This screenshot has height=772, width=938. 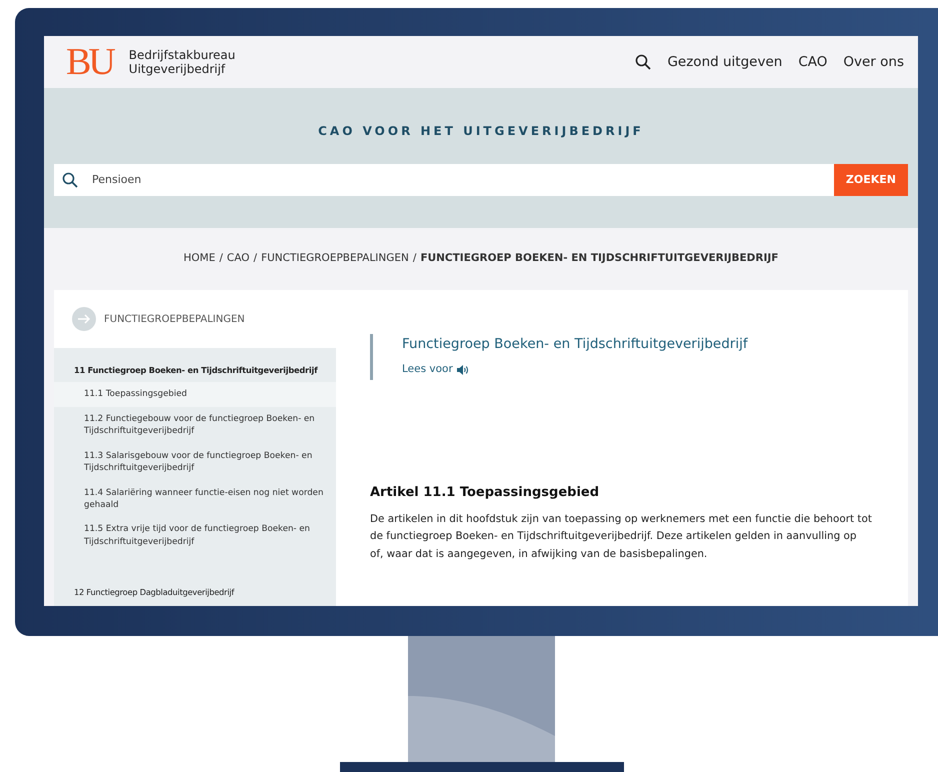 I want to click on chapter-link: 11 Functiegroep Boeken- en Tijdschriftuitgeverijbedrijf, so click(x=195, y=367).